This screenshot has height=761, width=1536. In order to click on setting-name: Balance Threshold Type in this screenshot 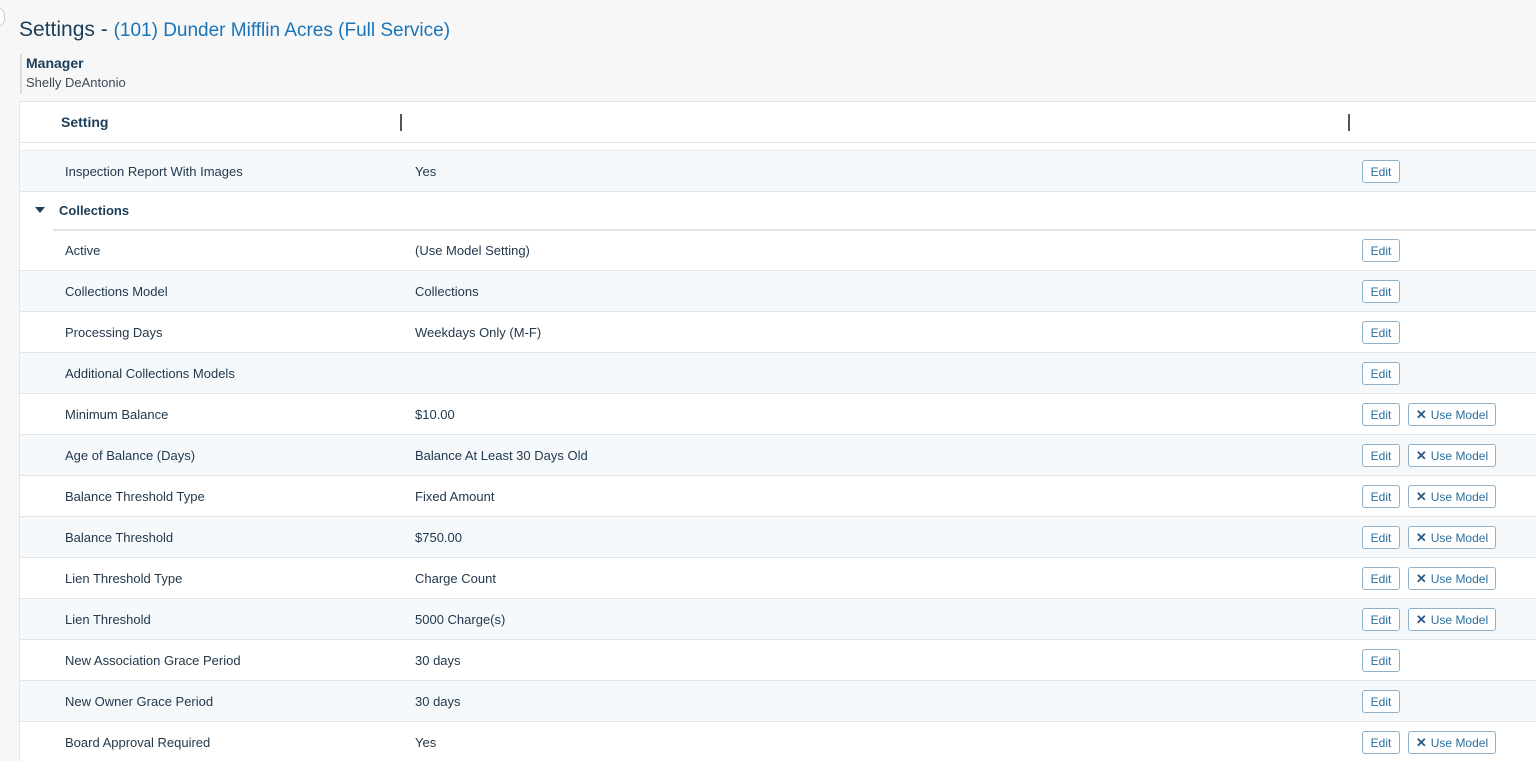, I will do `click(135, 496)`.